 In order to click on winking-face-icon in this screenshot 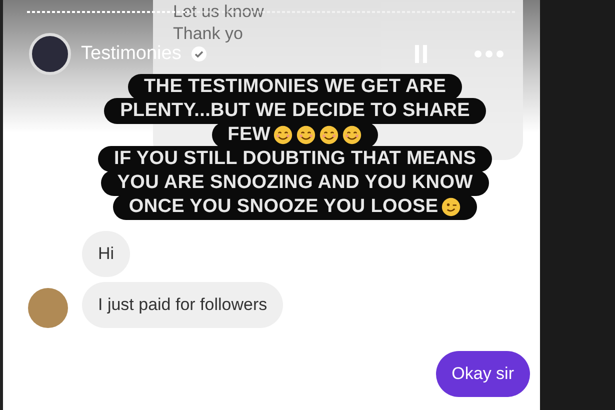, I will do `click(451, 207)`.